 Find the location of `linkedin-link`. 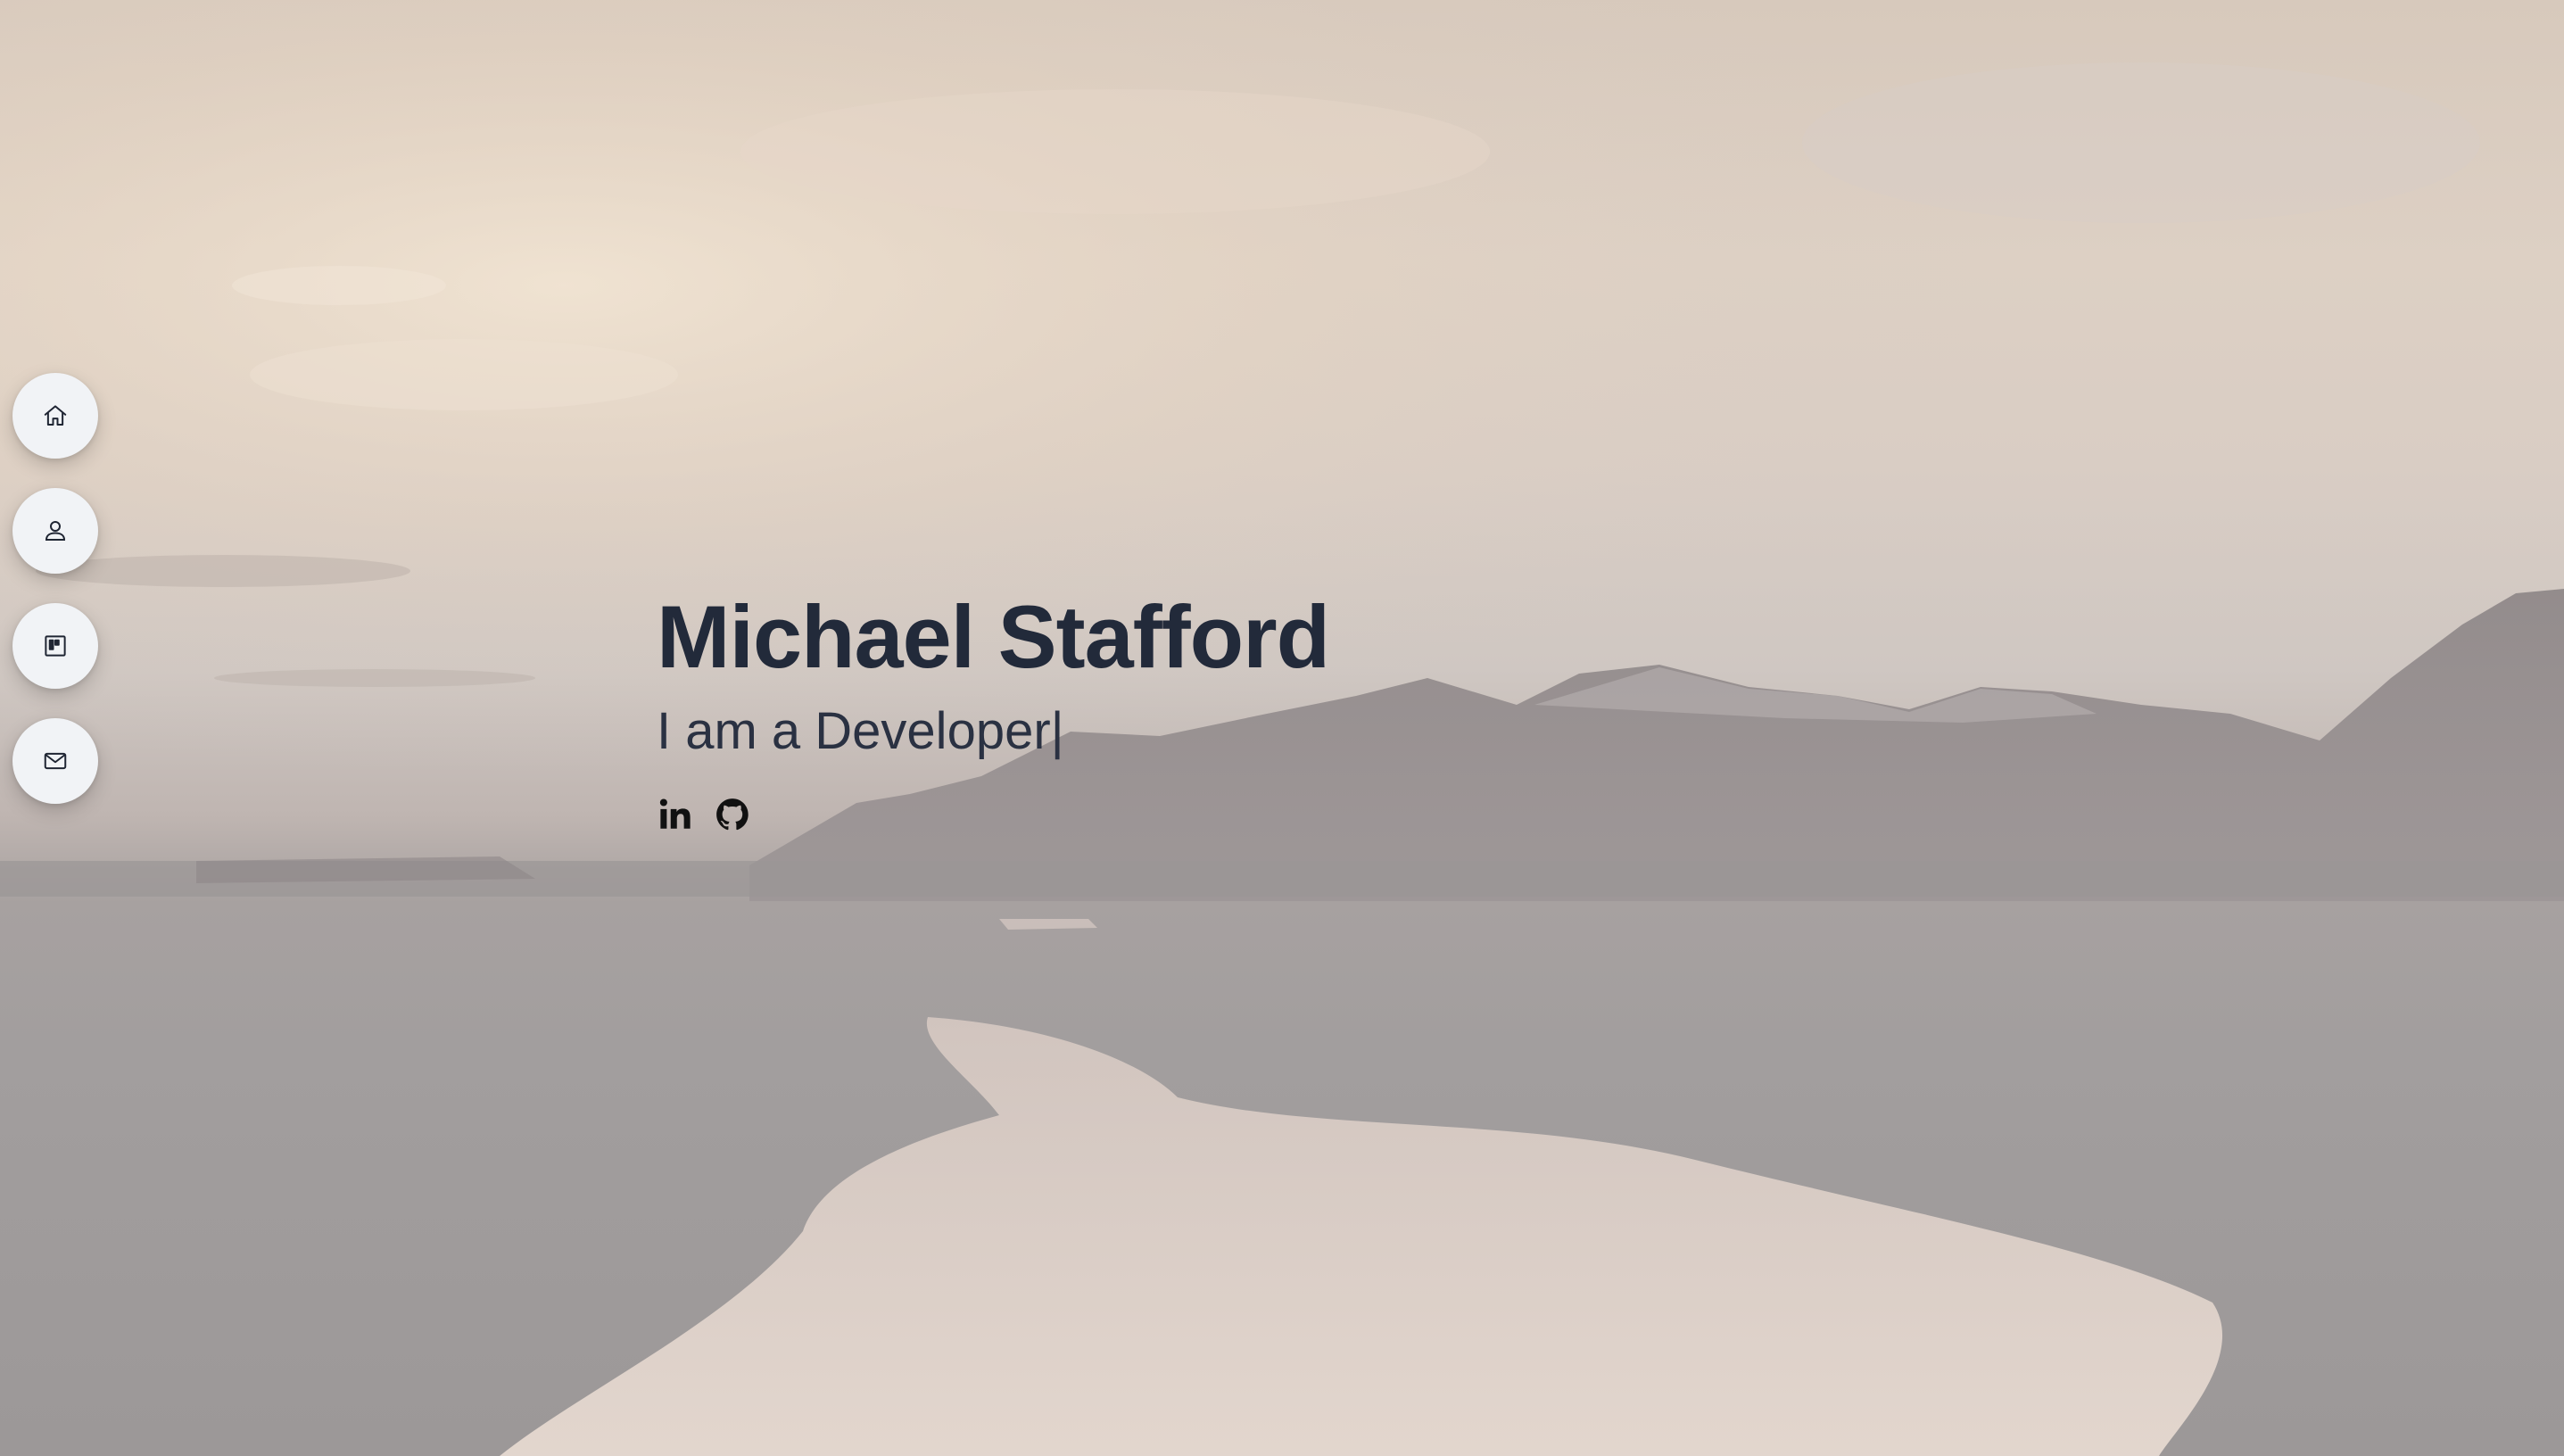

linkedin-link is located at coordinates (675, 814).